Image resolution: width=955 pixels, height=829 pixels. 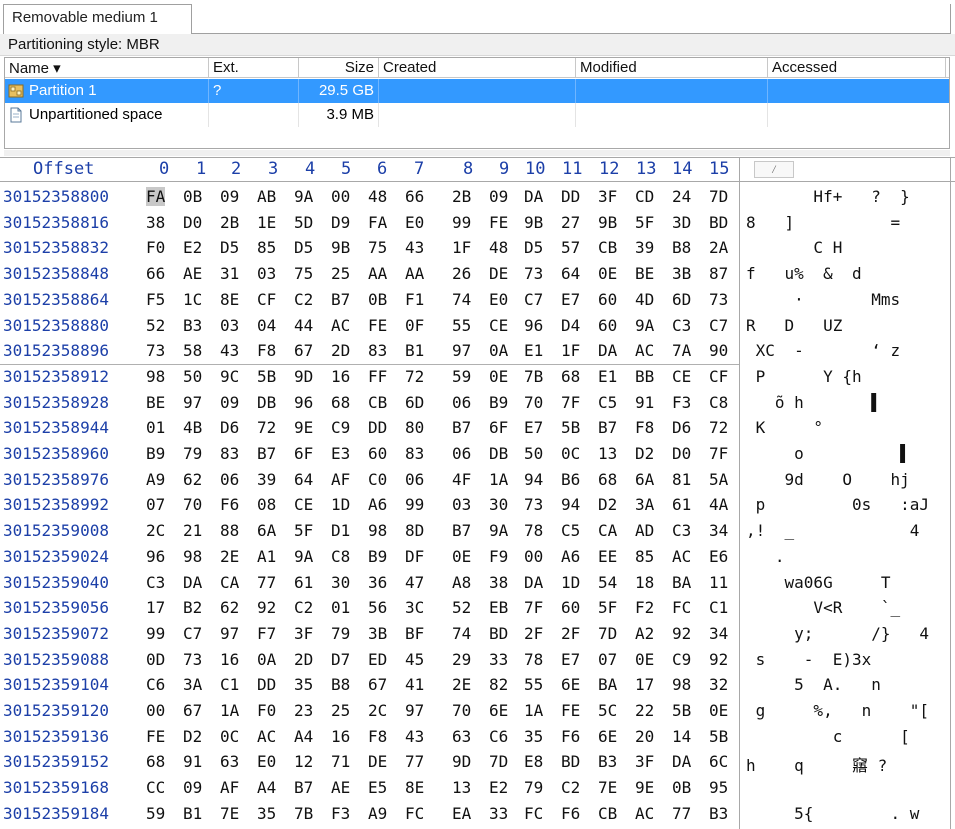 I want to click on hex-byte: 1A, so click(x=533, y=710).